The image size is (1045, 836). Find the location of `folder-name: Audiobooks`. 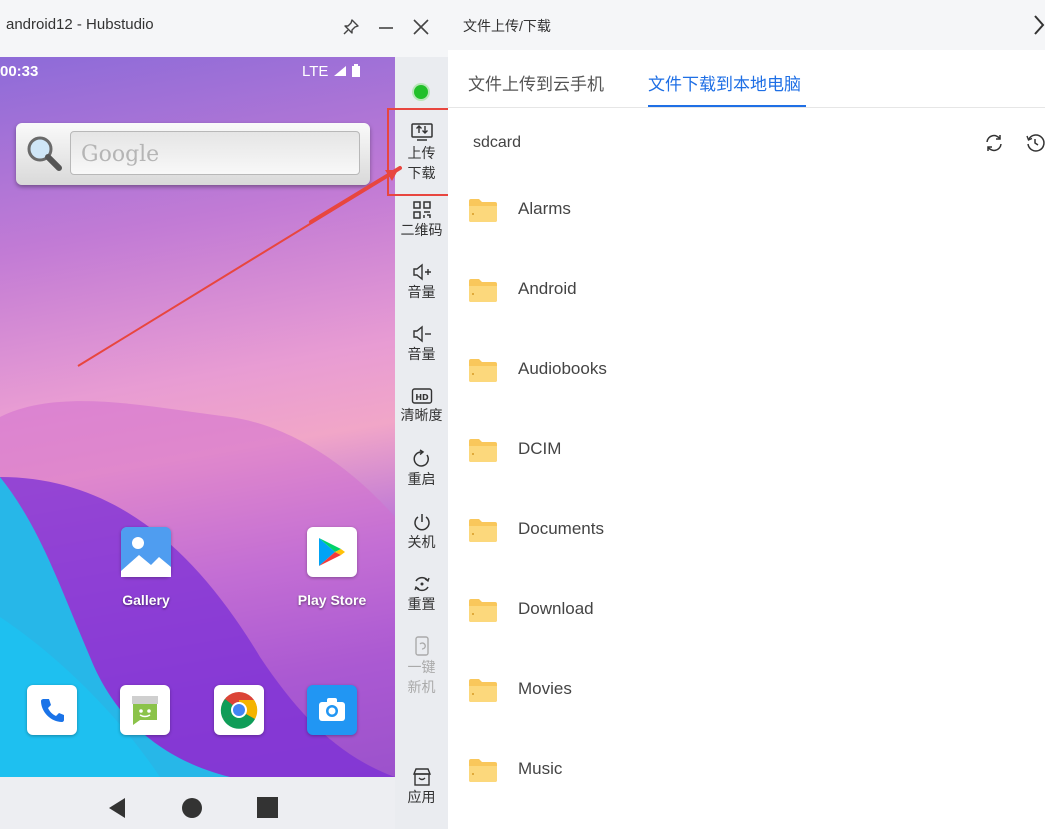

folder-name: Audiobooks is located at coordinates (562, 368).